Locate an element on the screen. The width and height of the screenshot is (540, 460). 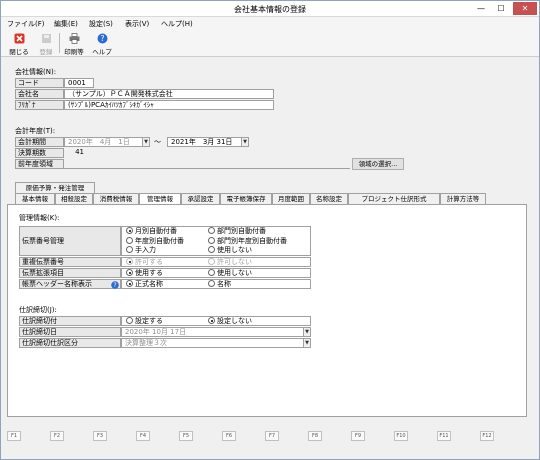
dup-group: 許可する 許可しない is located at coordinates (216, 262).